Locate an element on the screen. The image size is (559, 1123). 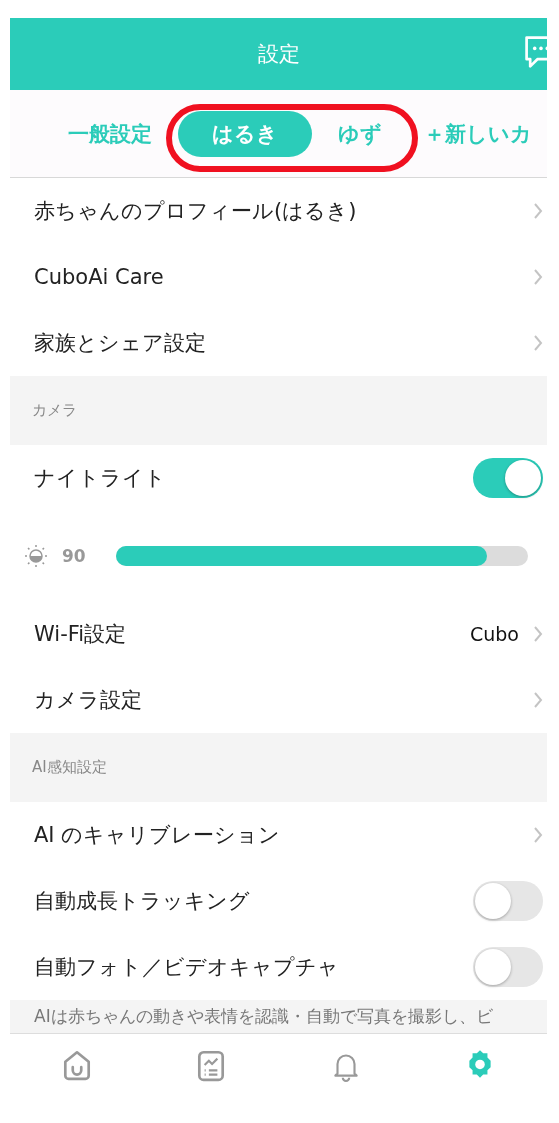
row-label: CuboAi Care is located at coordinates (99, 277).